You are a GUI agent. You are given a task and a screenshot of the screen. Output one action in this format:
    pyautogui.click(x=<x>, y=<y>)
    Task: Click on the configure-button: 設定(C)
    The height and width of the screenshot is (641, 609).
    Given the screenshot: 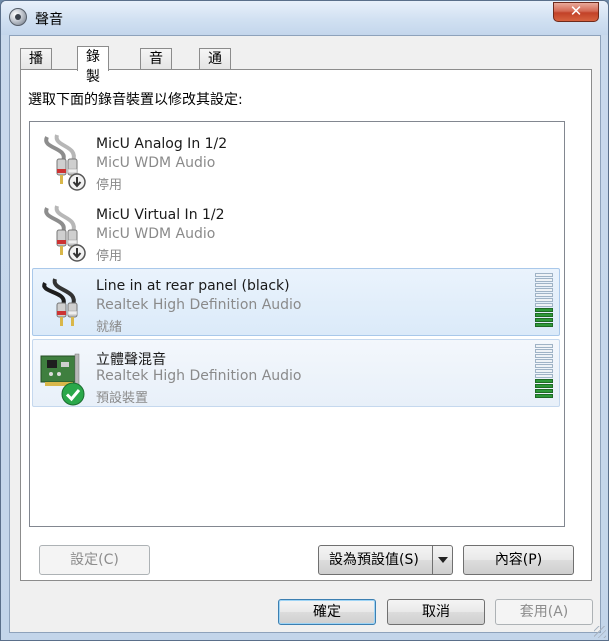 What is the action you would take?
    pyautogui.click(x=94, y=560)
    